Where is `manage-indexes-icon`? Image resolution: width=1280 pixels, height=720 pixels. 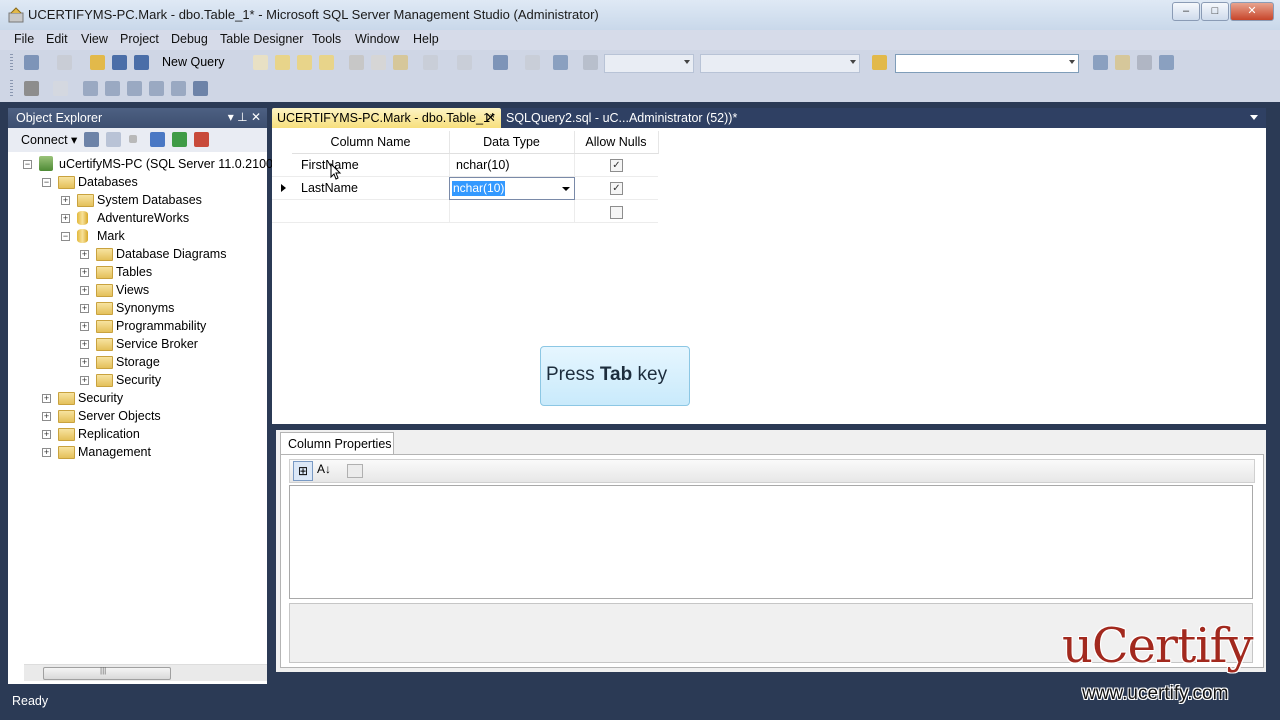
manage-indexes-icon is located at coordinates (112, 88).